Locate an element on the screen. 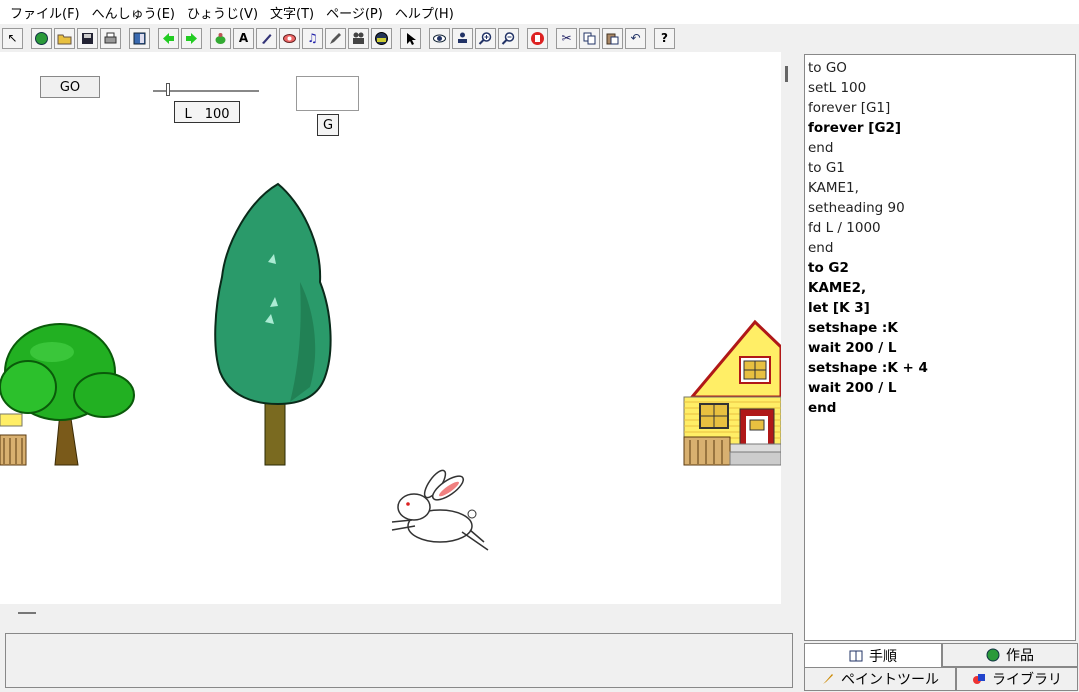 The height and width of the screenshot is (692, 1079). code-line: setshape :K + 4 is located at coordinates (868, 368).